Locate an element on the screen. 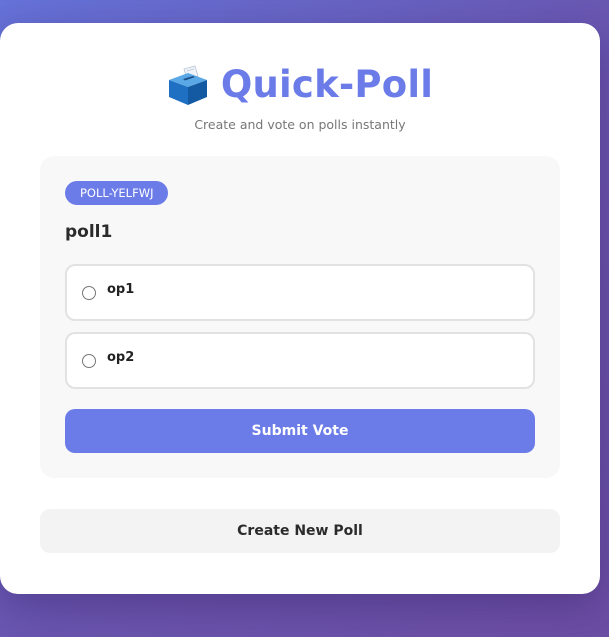 This screenshot has height=637, width=609. ballot-box-icon is located at coordinates (188, 85).